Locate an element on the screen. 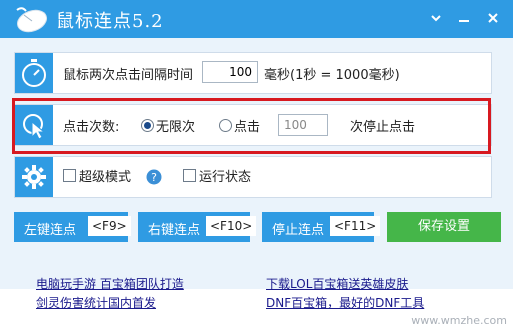 The width and height of the screenshot is (513, 331). link-dnf-box: DNF百宝箱，最好的DNF工具 is located at coordinates (345, 302).